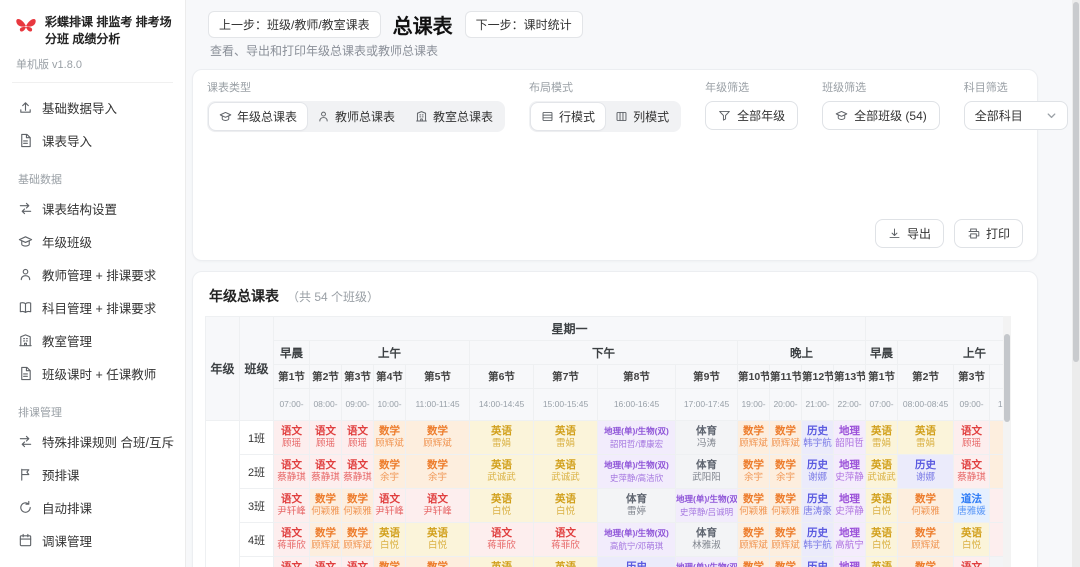  Describe the element at coordinates (636, 505) in the screenshot. I see `timetable-cell: 体育雷婷` at that location.